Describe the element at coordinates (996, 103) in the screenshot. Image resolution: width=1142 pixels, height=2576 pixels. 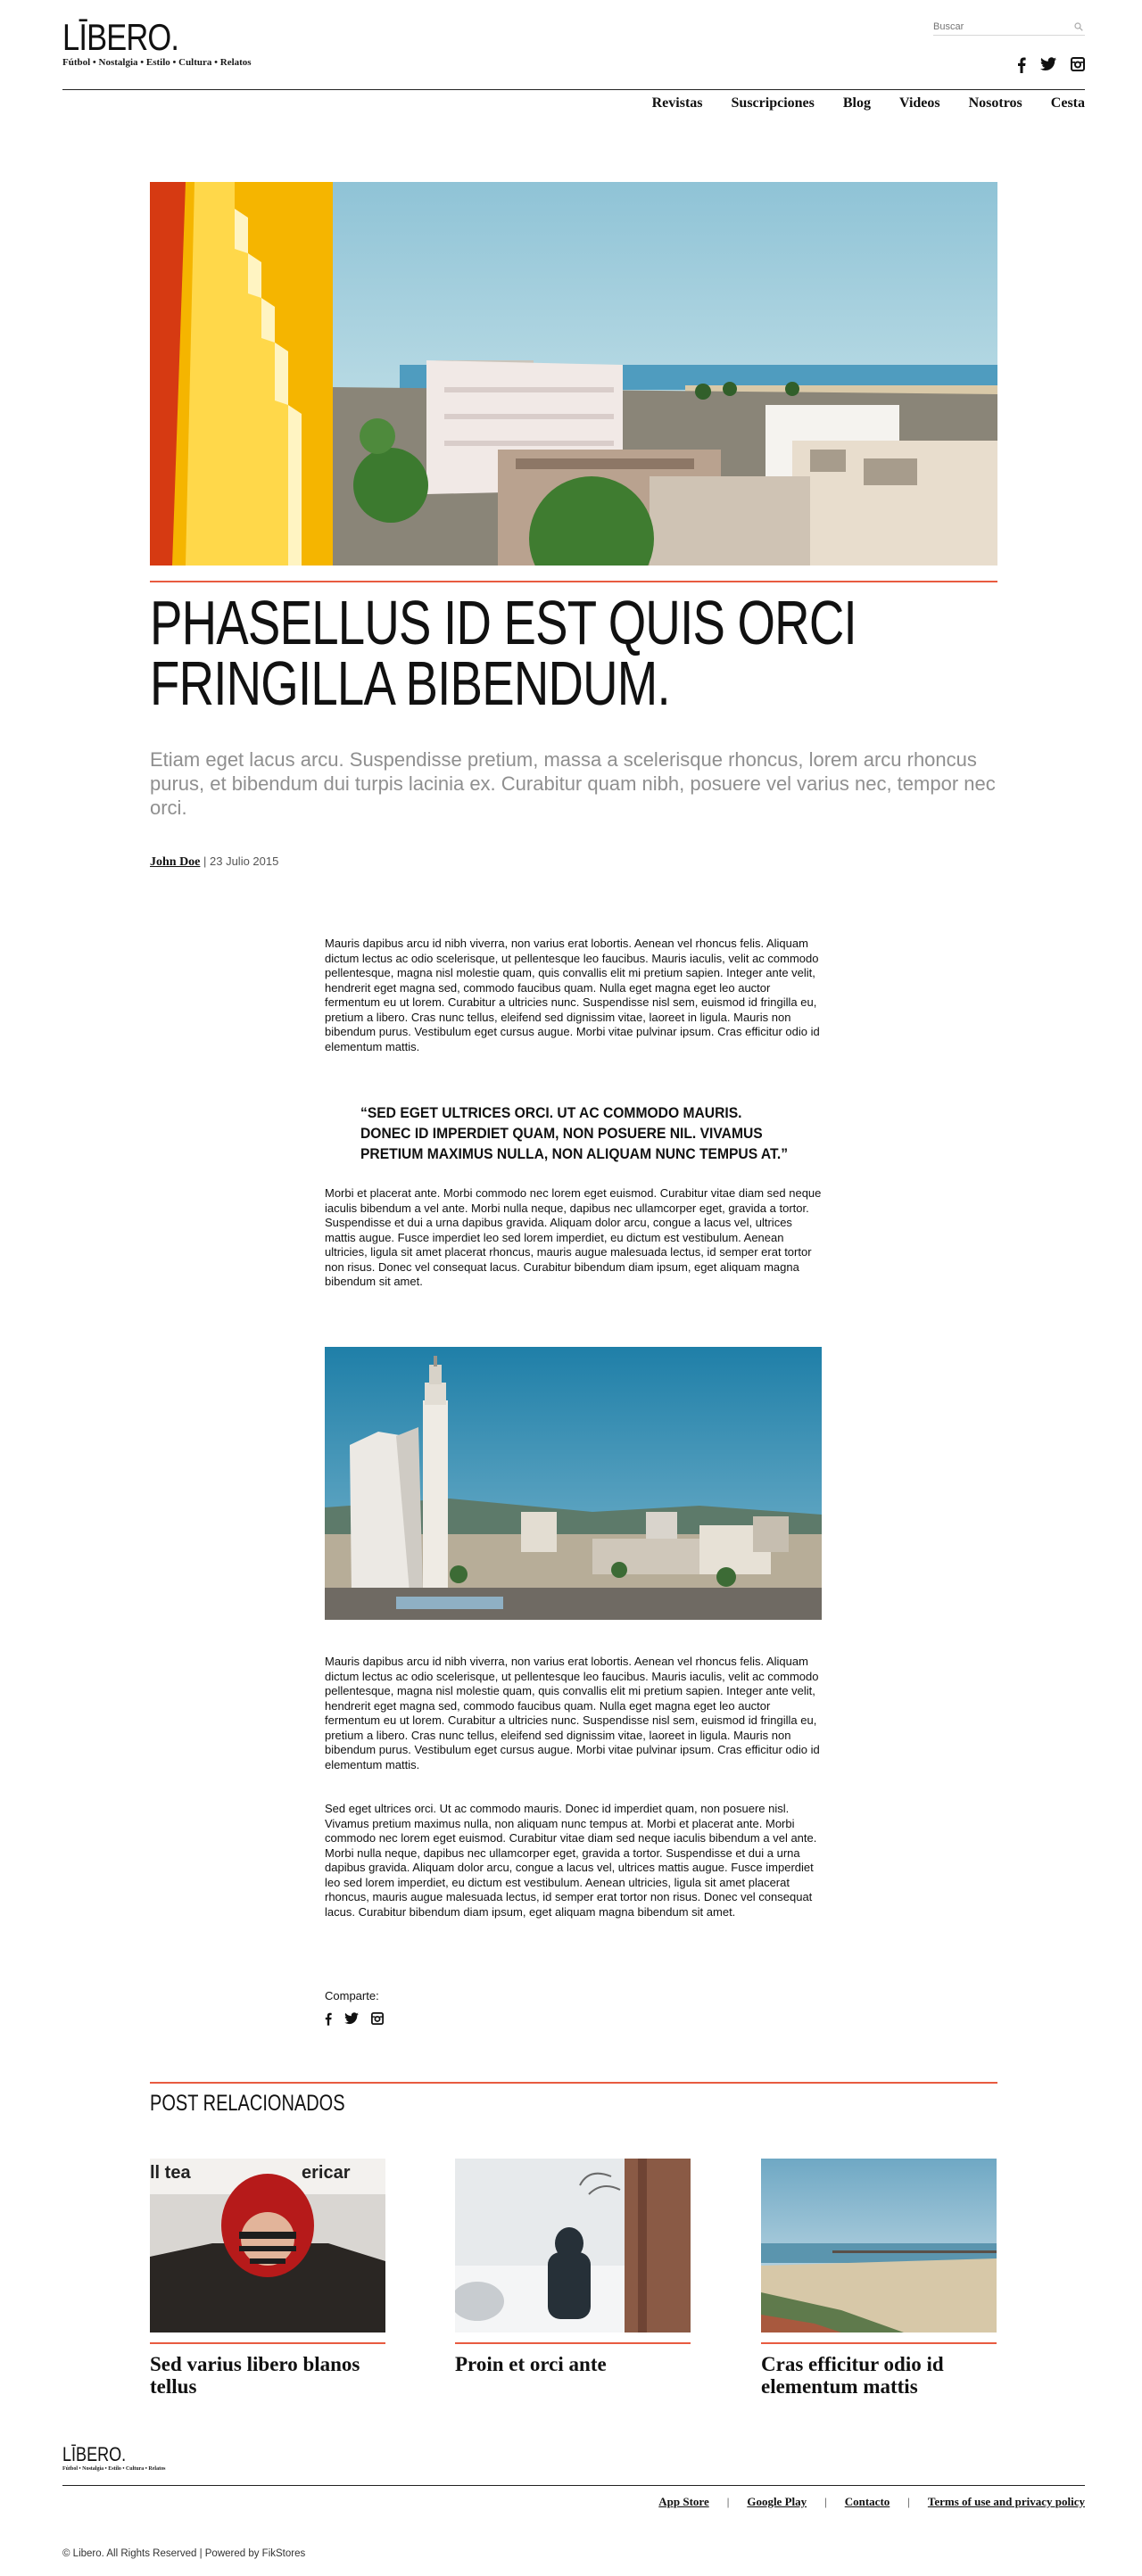
I see `nav-item-nosotros: Nosotros` at that location.